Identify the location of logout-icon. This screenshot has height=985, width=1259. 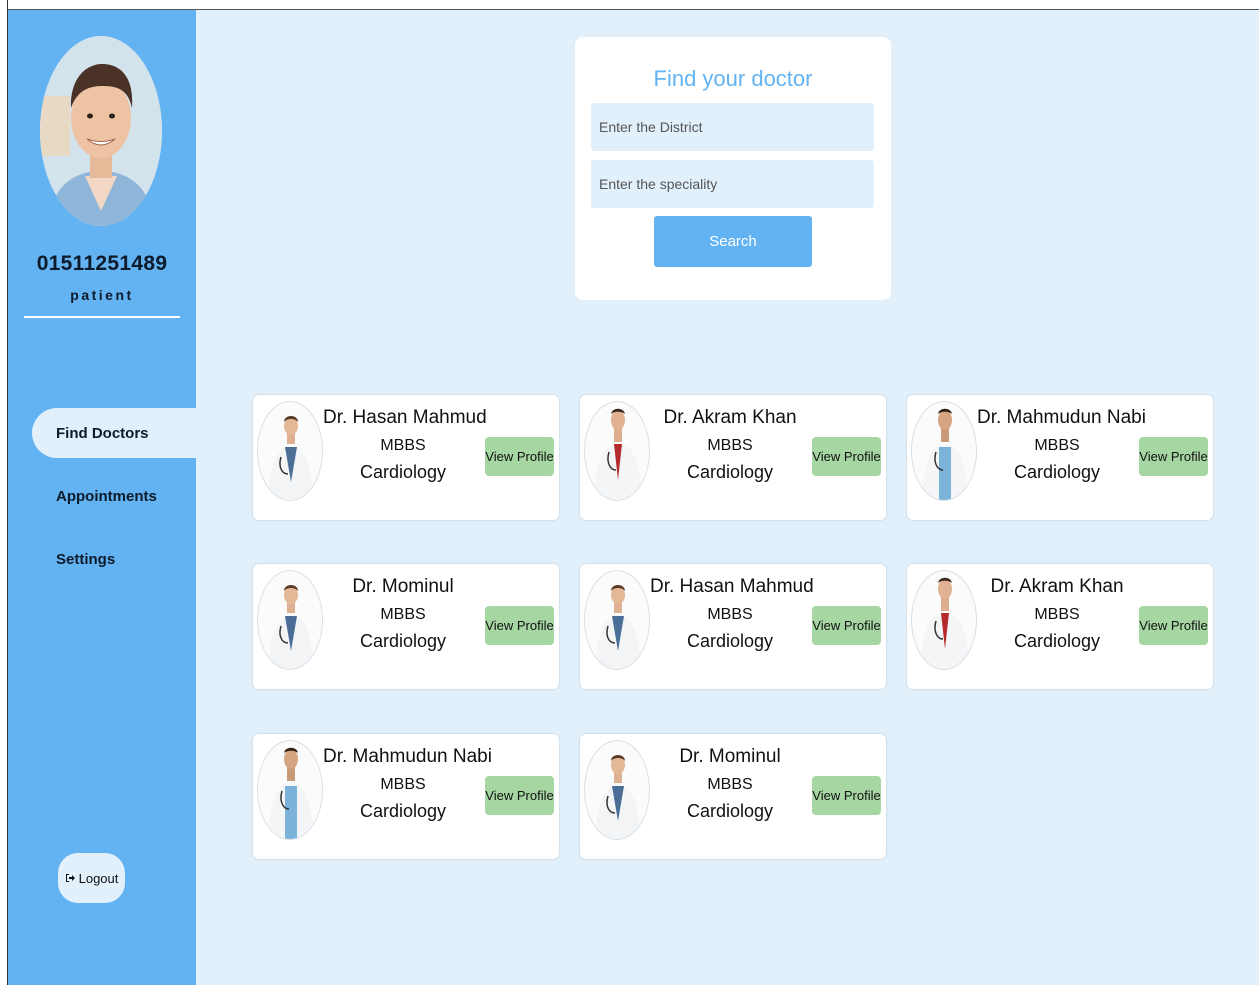
(70, 878).